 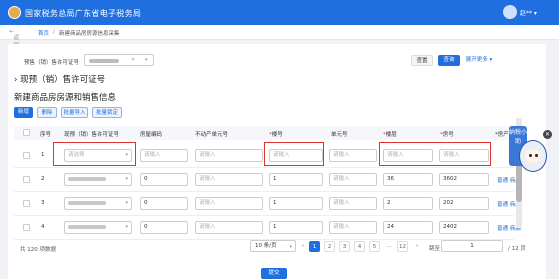 What do you see at coordinates (52, 63) in the screenshot?
I see `permit-filter-label: 预售（销）售许可证号` at bounding box center [52, 63].